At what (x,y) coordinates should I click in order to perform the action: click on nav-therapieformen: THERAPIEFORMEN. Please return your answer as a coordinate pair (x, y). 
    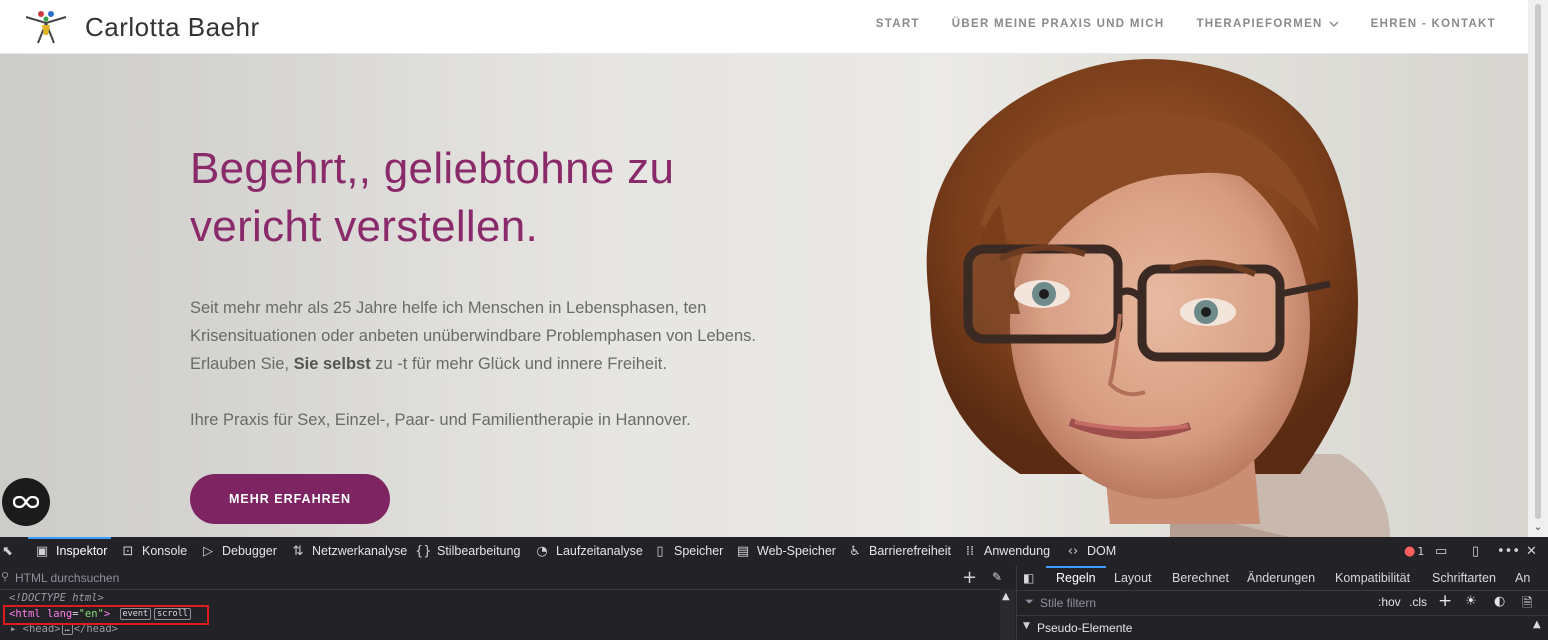
    Looking at the image, I should click on (1267, 24).